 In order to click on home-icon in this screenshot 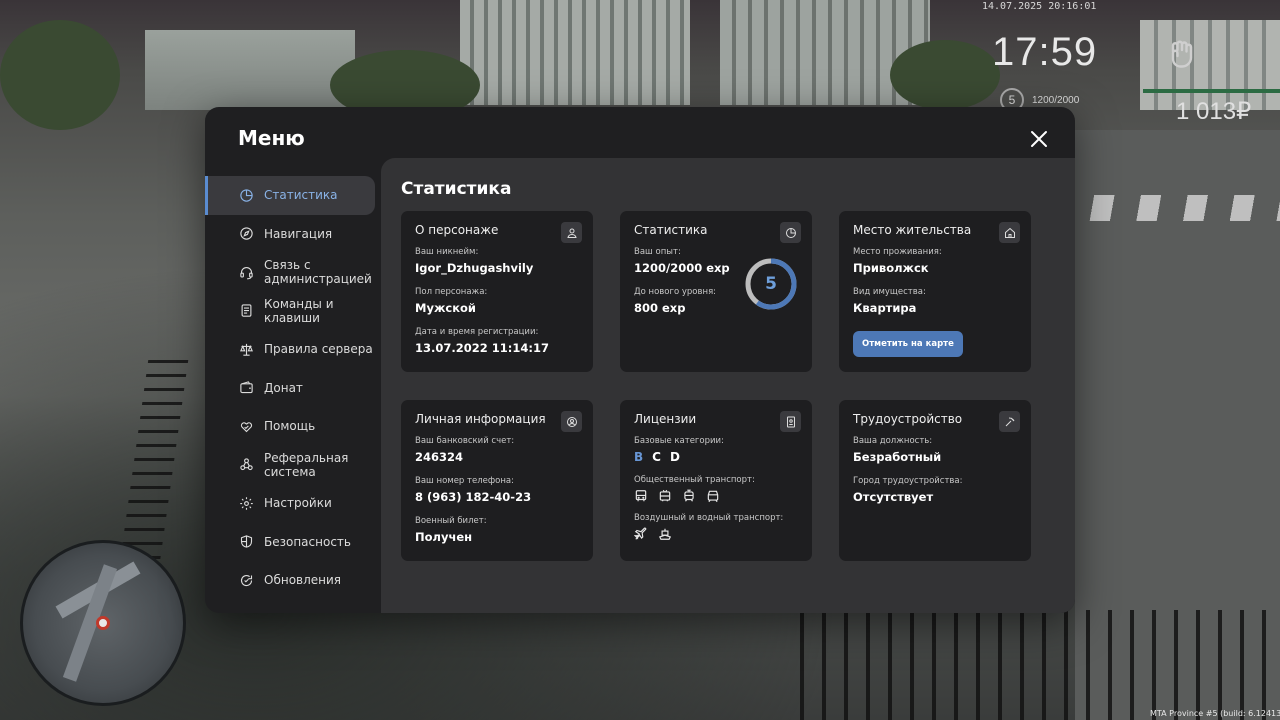, I will do `click(1009, 232)`.